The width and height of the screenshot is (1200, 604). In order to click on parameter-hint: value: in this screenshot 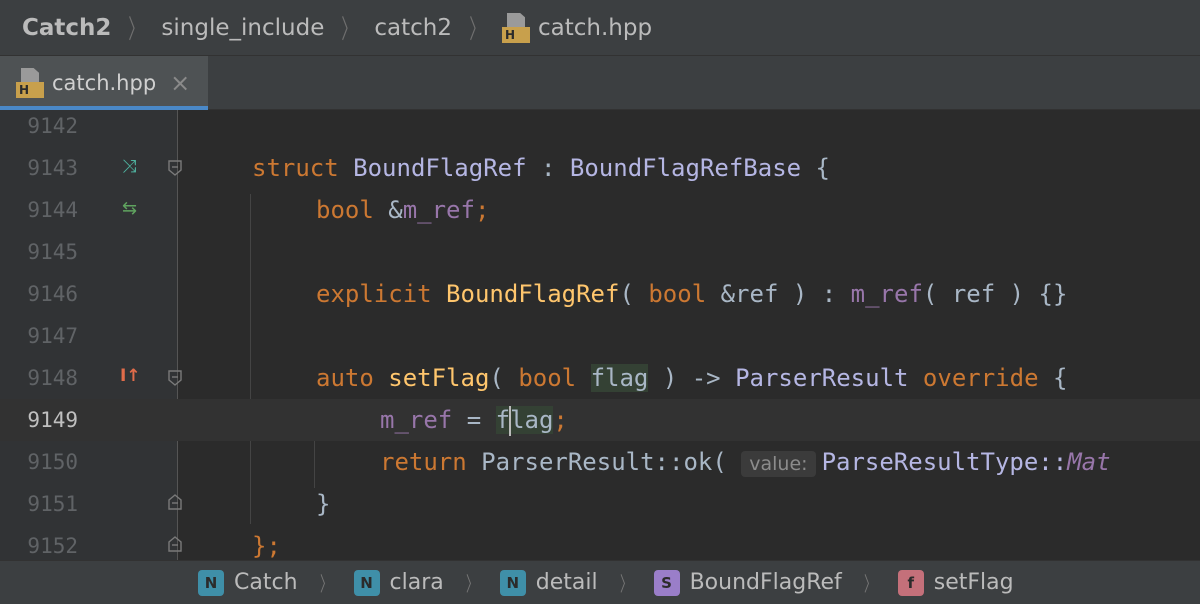, I will do `click(778, 464)`.